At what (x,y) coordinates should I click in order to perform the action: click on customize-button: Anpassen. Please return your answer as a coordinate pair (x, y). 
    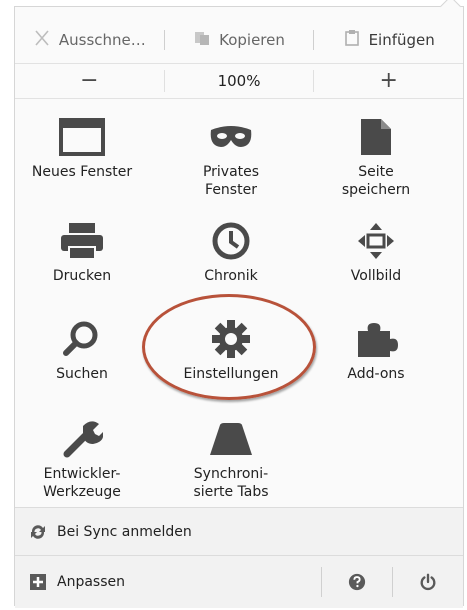
    Looking at the image, I should click on (168, 582).